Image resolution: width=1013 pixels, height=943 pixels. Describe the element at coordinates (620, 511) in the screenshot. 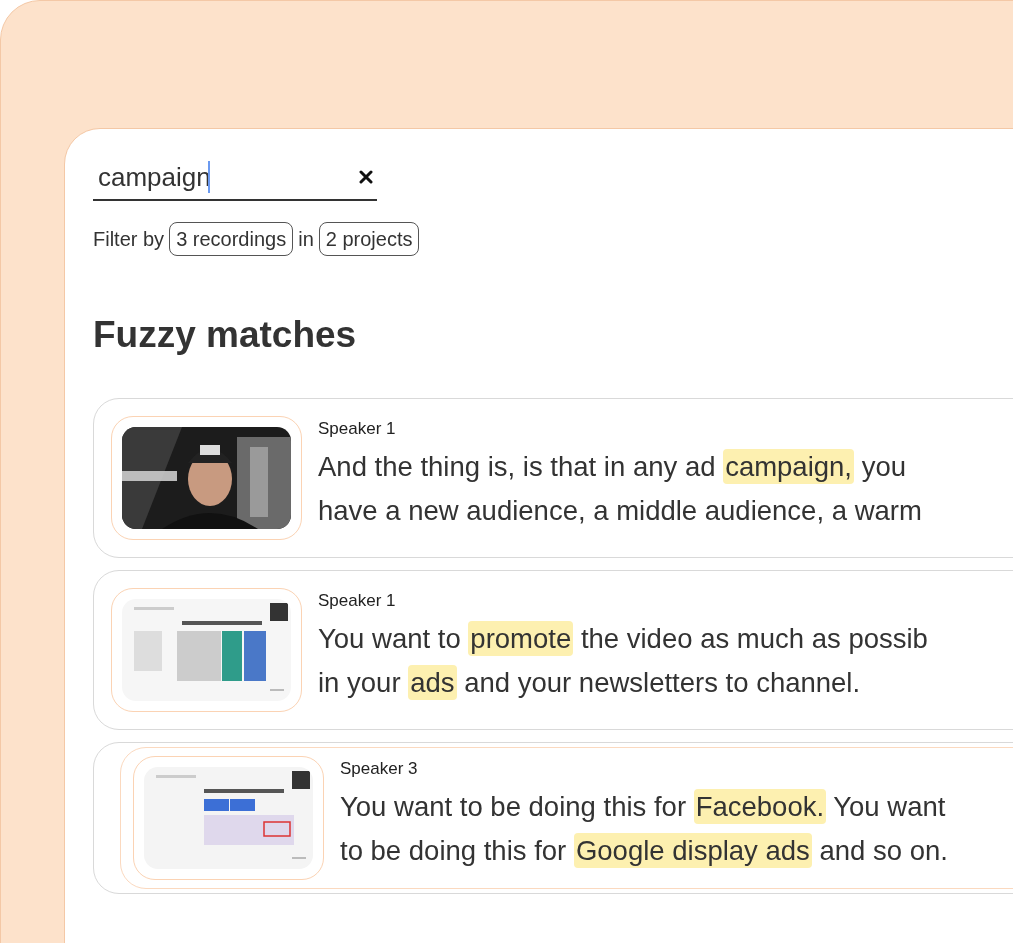

I see `transcript-line: have a new audience, a middle audience, a warm` at that location.